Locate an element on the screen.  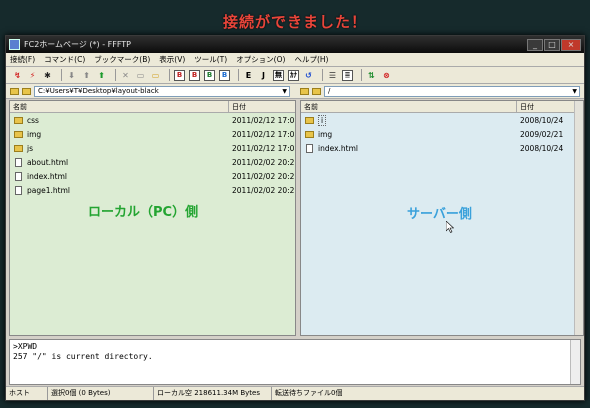
menu-bookmark: ブックマーク(B) is located at coordinates (122, 59).